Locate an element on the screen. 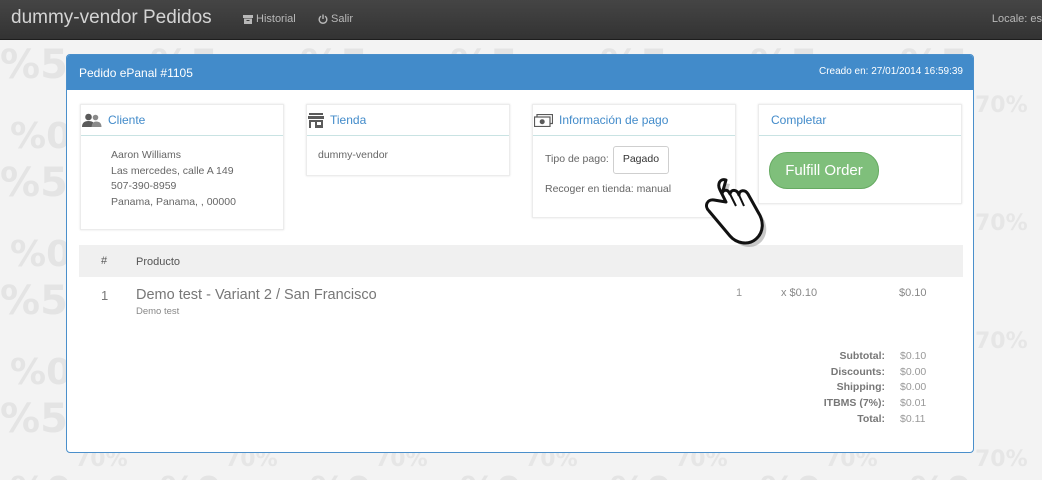 The height and width of the screenshot is (480, 1042). total-label: Total: is located at coordinates (871, 418).